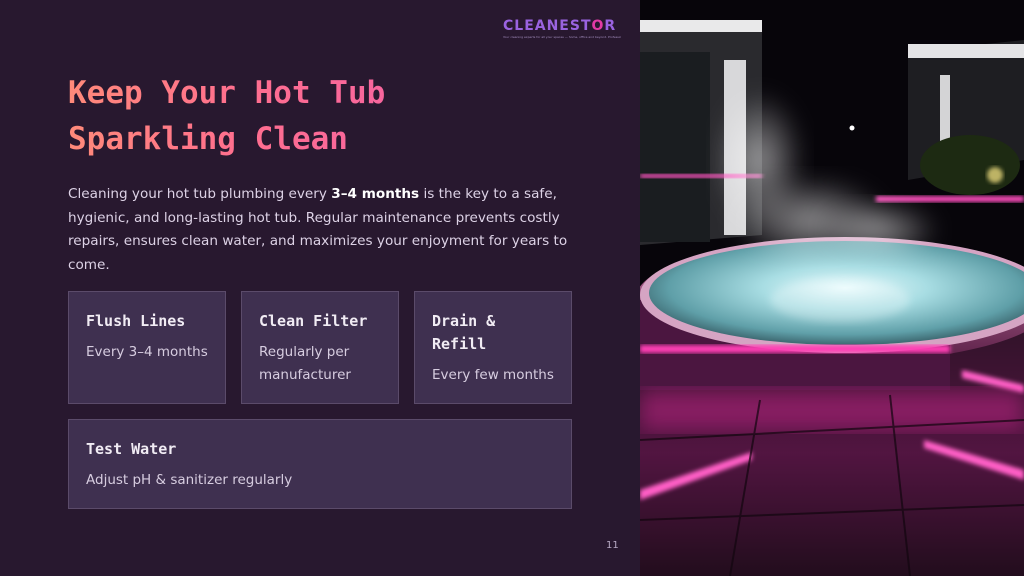  I want to click on card-title: Clean Filter, so click(313, 321).